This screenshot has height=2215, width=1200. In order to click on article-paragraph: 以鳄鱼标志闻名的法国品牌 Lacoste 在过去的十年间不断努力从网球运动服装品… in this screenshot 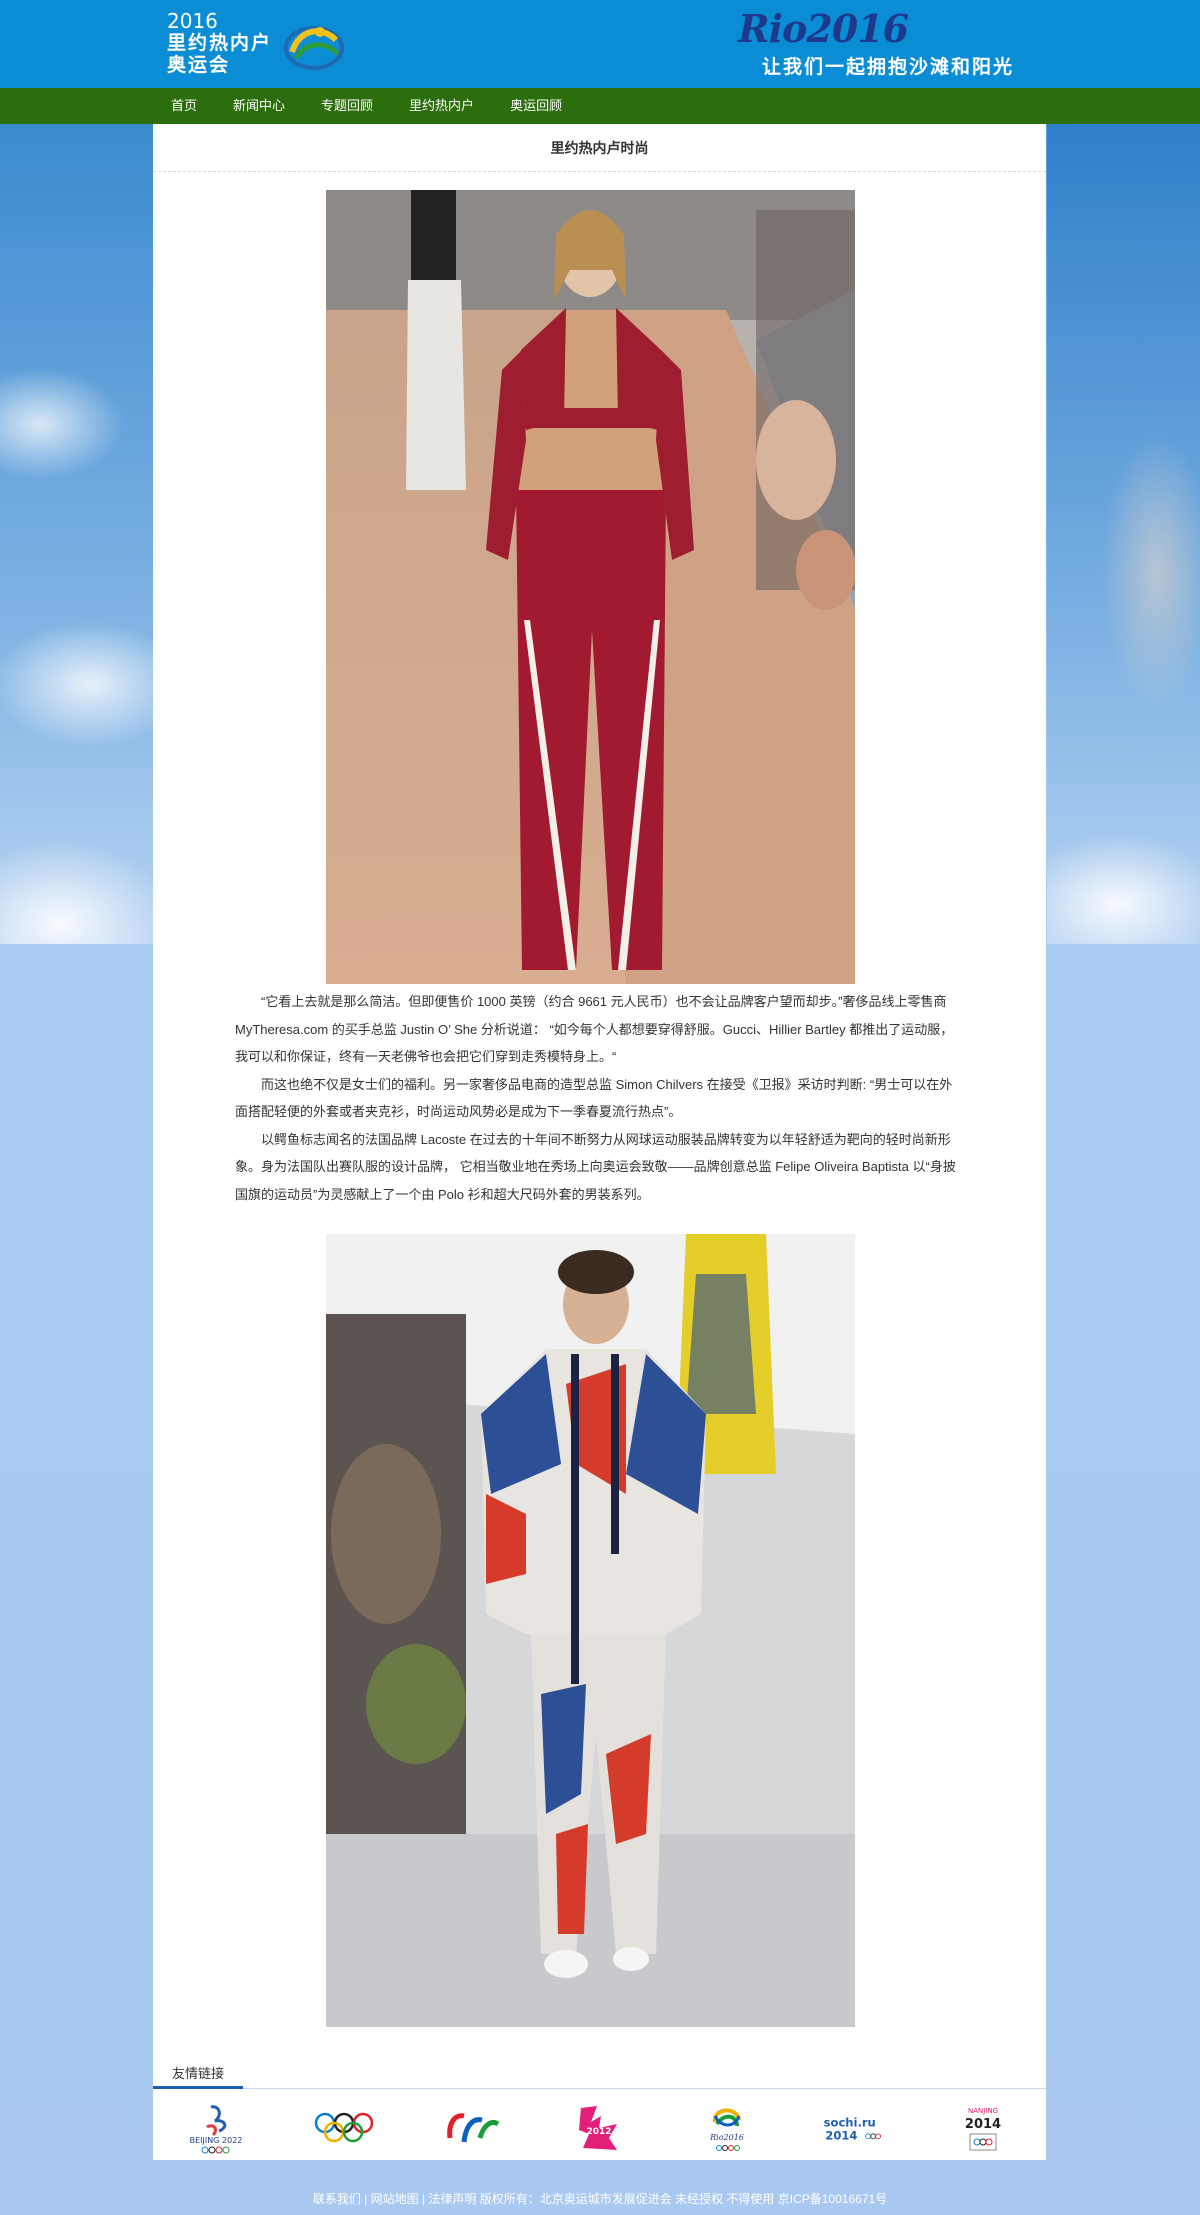, I will do `click(595, 1166)`.